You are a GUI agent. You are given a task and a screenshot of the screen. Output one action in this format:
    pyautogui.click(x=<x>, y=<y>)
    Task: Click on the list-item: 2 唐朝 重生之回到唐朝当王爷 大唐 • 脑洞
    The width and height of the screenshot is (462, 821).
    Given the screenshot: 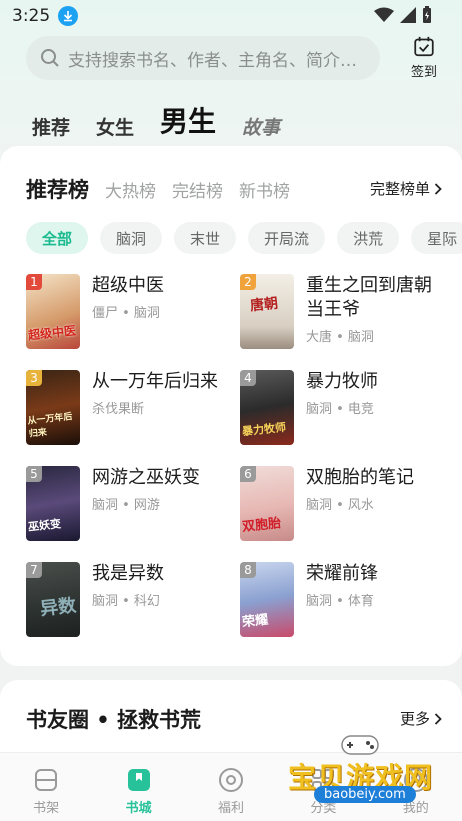 What is the action you would take?
    pyautogui.click(x=340, y=314)
    